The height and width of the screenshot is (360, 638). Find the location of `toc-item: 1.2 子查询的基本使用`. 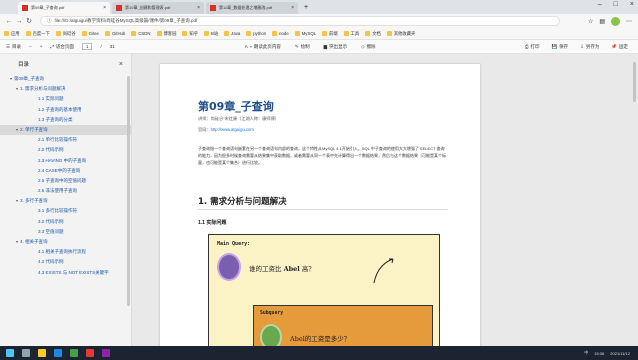

toc-item: 1.2 子查询的基本使用 is located at coordinates (65, 110).